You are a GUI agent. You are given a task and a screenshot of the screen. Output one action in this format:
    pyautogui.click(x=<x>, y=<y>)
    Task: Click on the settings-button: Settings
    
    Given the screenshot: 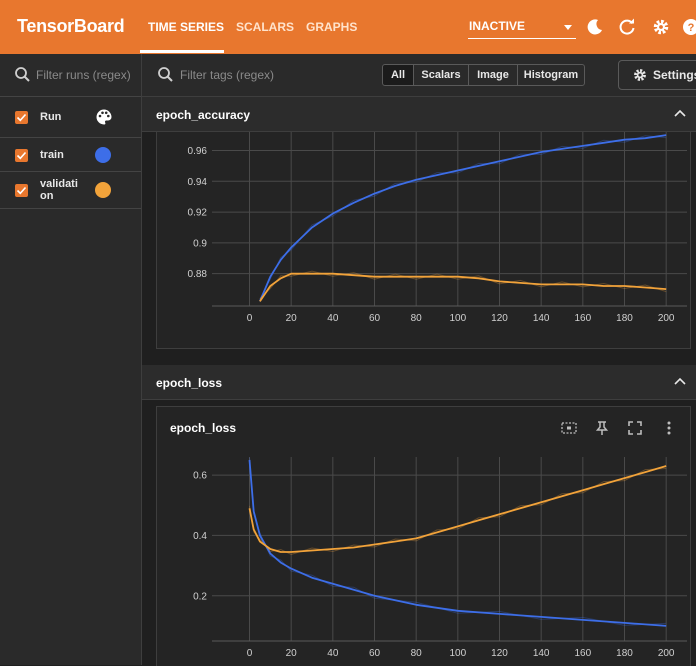 What is the action you would take?
    pyautogui.click(x=657, y=75)
    